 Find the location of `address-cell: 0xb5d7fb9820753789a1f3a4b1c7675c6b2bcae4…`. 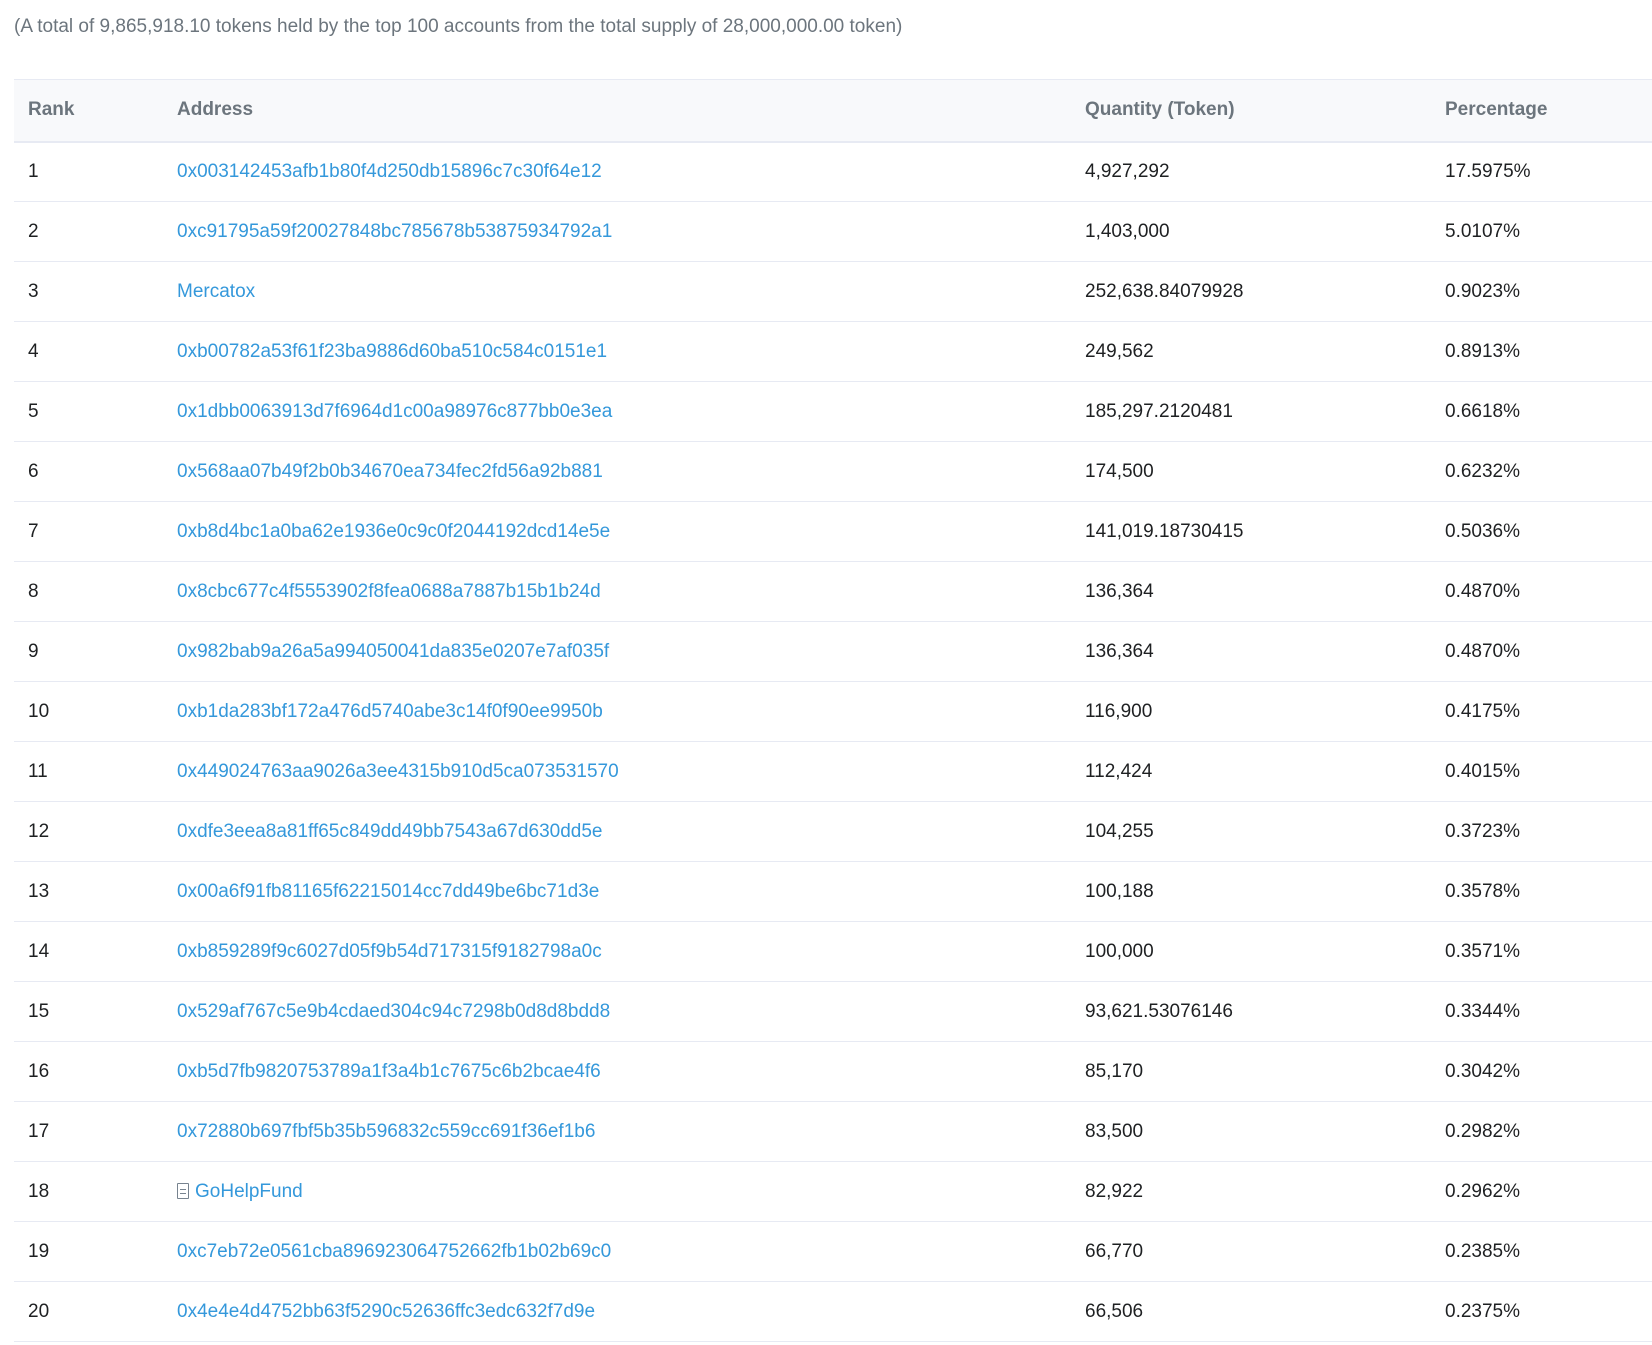

address-cell: 0xb5d7fb9820753789a1f3a4b1c7675c6b2bcae4… is located at coordinates (617, 1072).